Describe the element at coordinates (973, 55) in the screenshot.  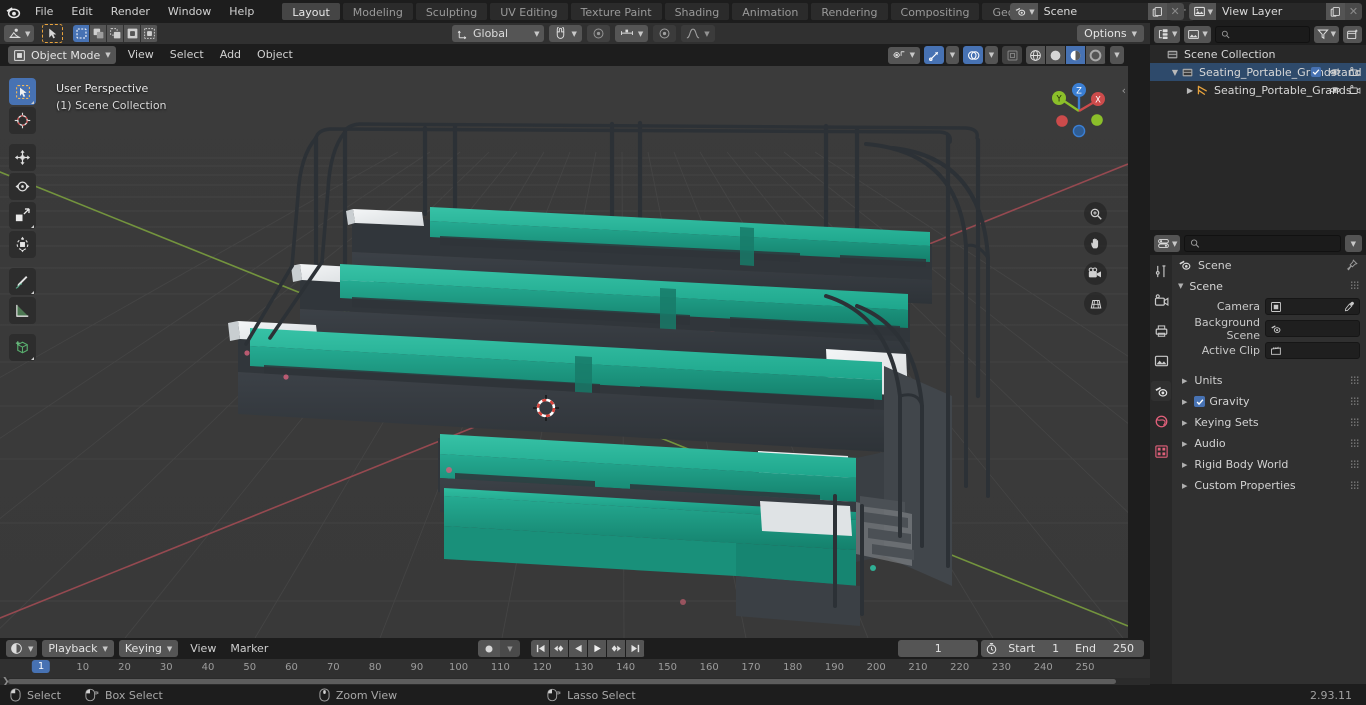
I see `show-overlays-button` at that location.